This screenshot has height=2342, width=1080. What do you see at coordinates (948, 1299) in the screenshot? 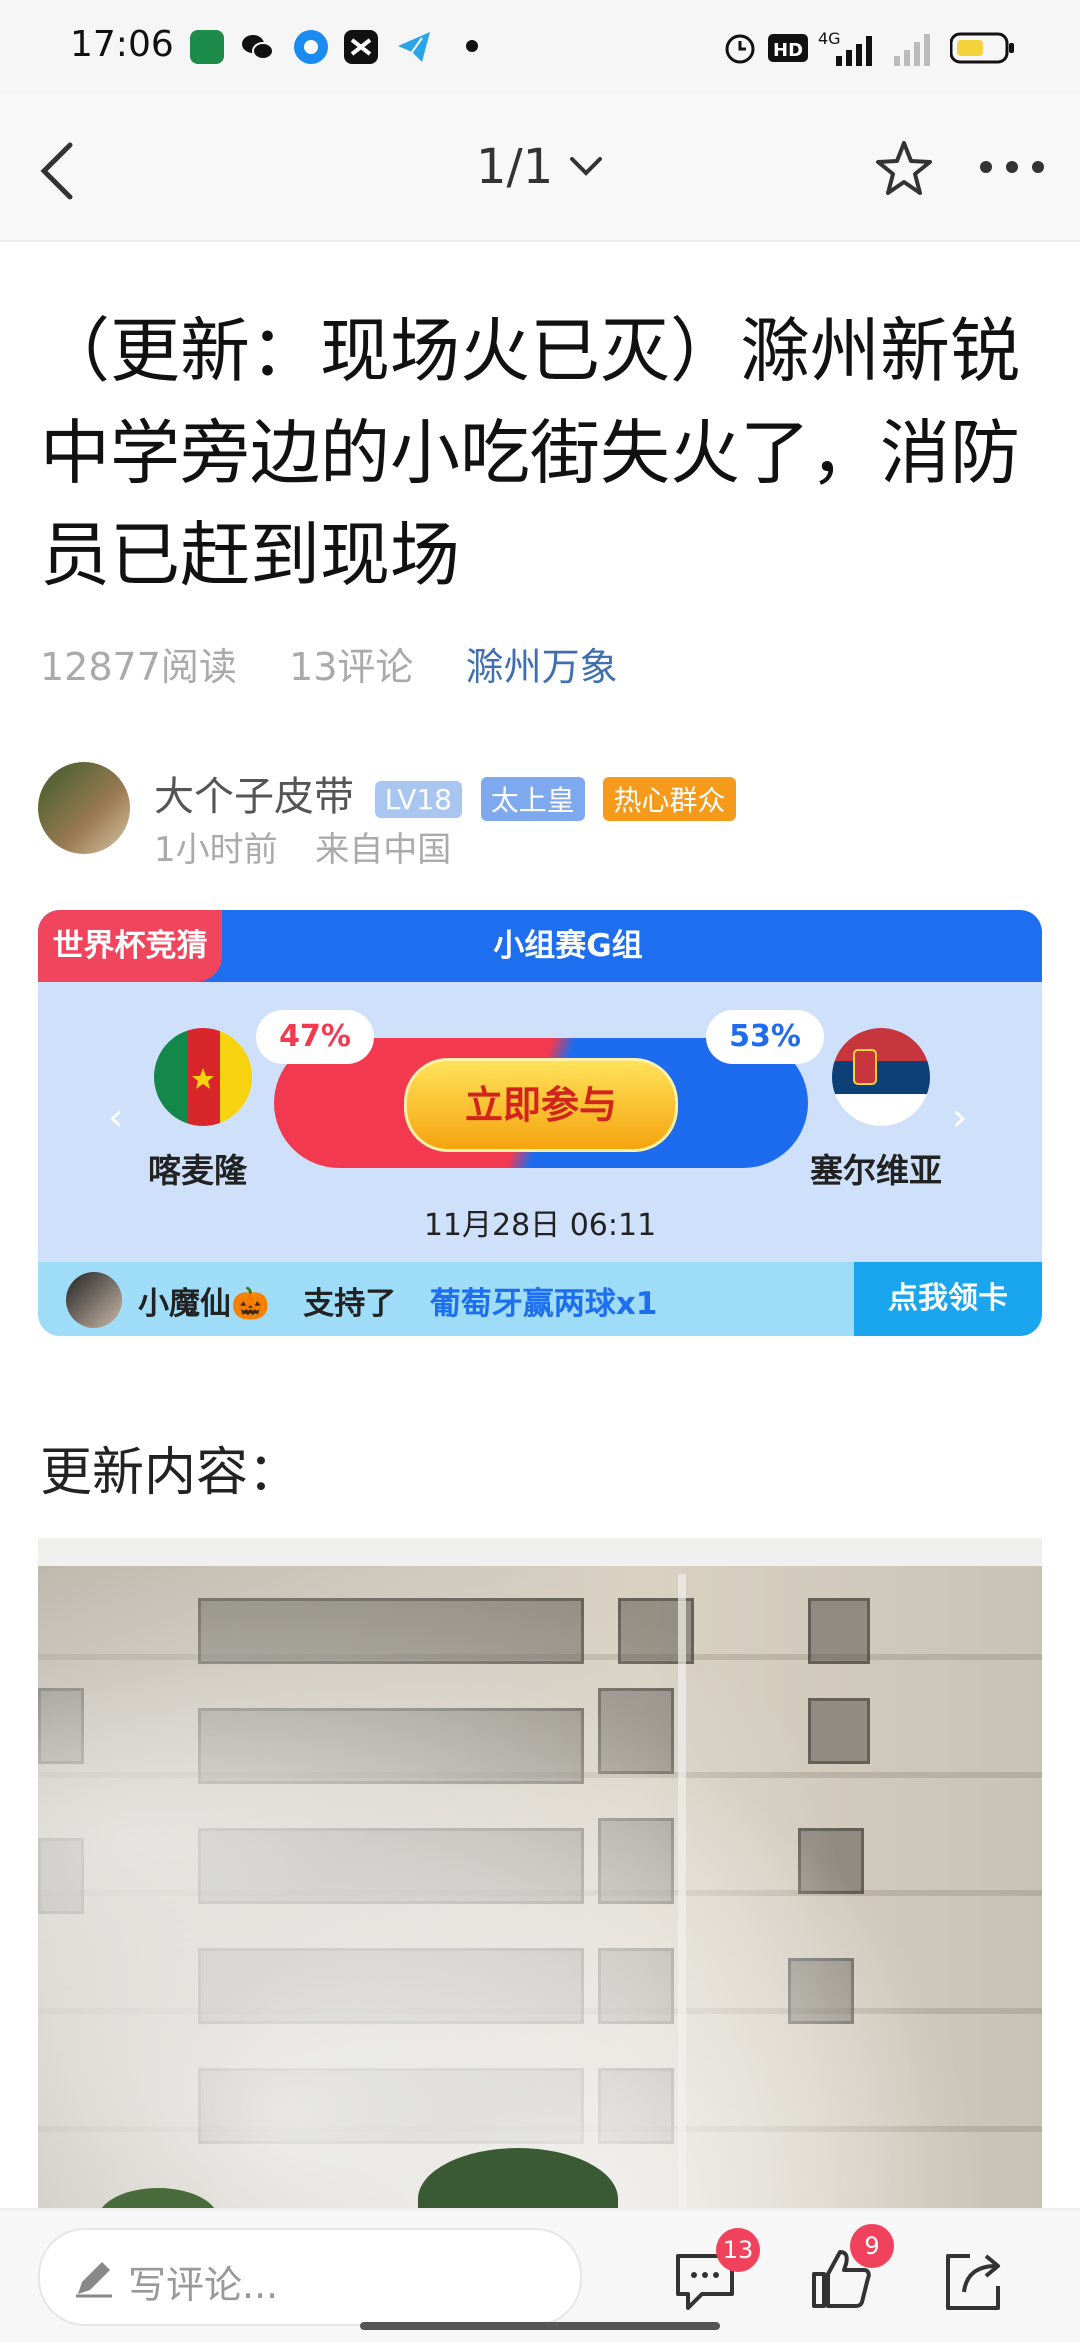
I see `claim-card-button: 点我领卡` at bounding box center [948, 1299].